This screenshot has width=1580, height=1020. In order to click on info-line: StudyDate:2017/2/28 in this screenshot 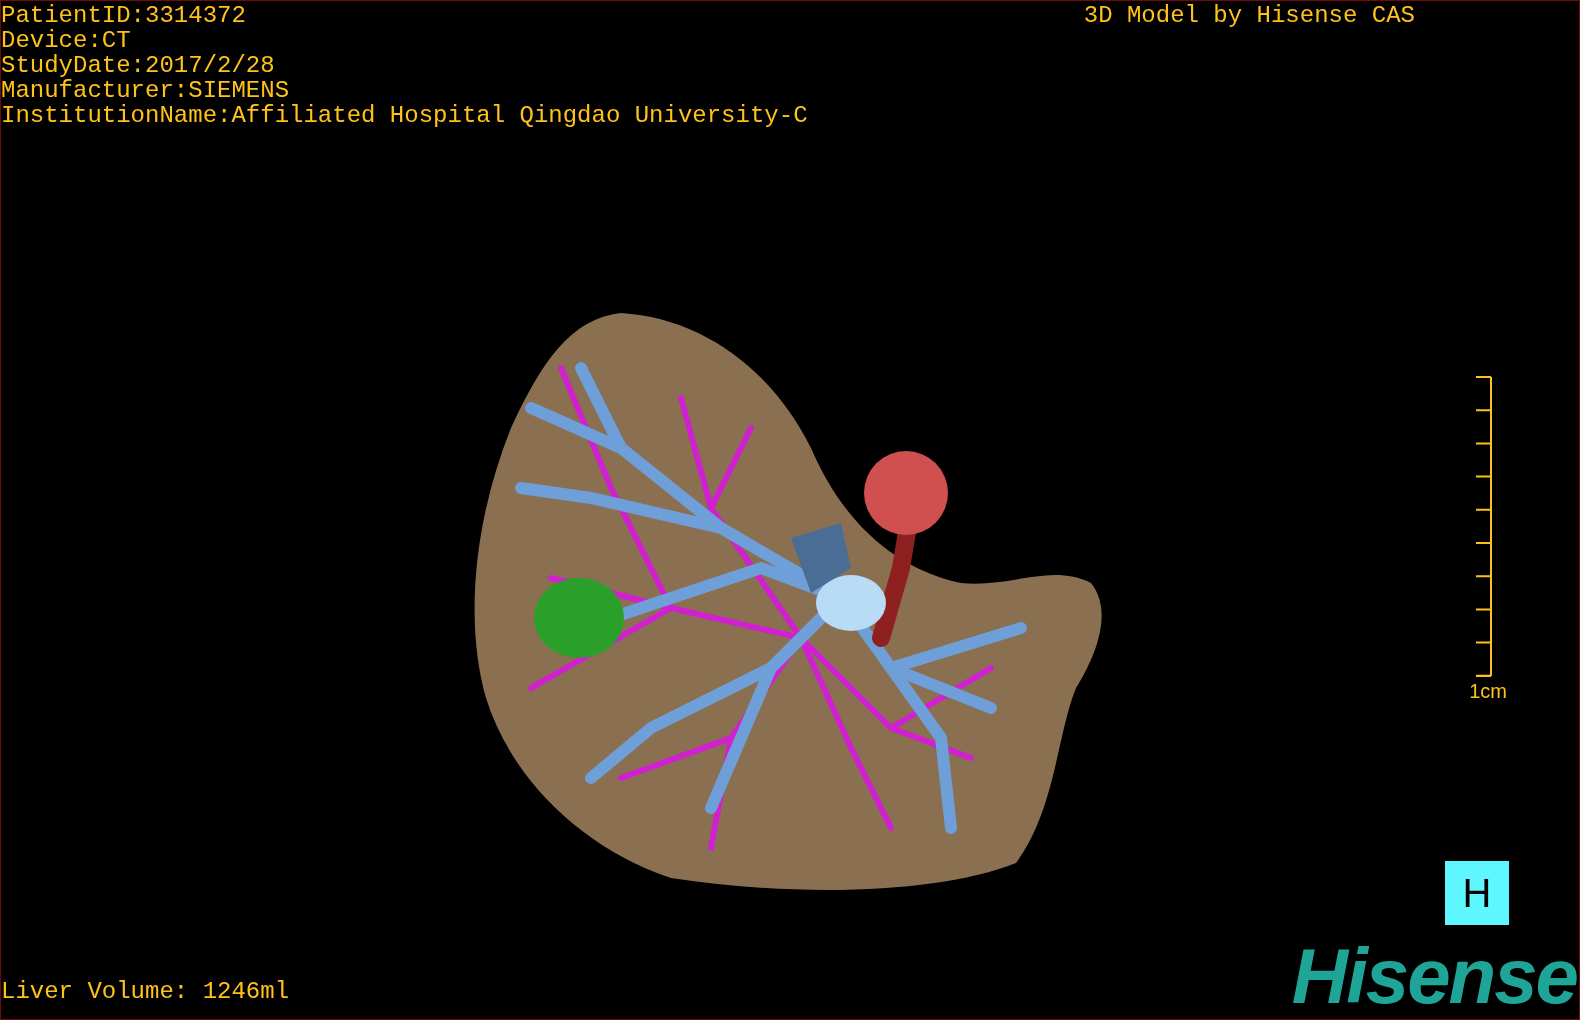, I will do `click(138, 65)`.